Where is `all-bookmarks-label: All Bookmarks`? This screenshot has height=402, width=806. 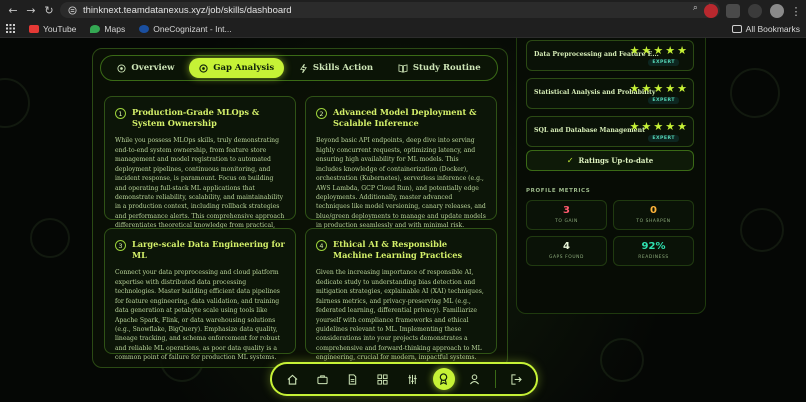
all-bookmarks-label: All Bookmarks is located at coordinates (772, 28).